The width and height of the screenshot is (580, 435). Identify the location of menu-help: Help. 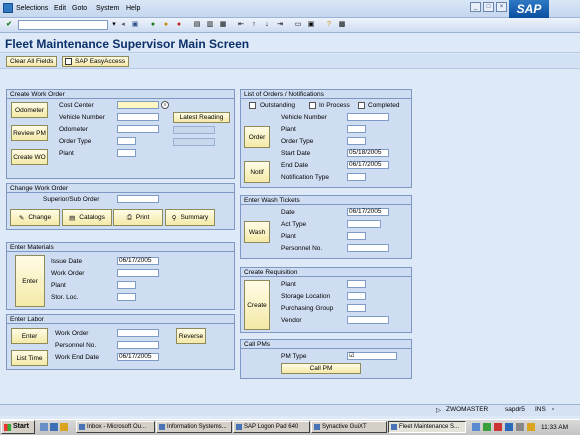
(133, 8).